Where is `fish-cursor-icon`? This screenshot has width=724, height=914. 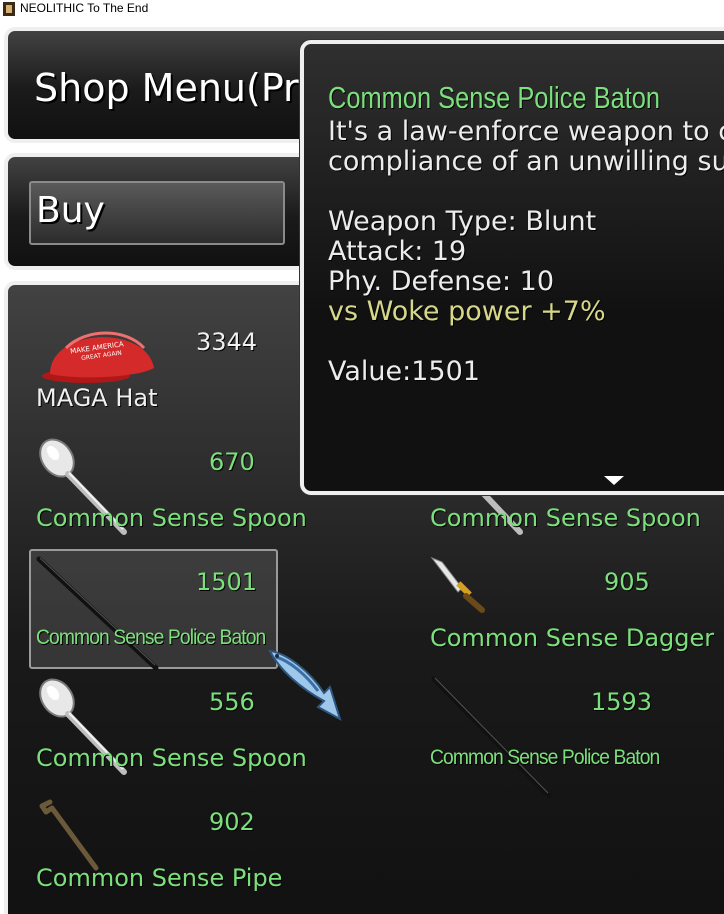
fish-cursor-icon is located at coordinates (305, 685).